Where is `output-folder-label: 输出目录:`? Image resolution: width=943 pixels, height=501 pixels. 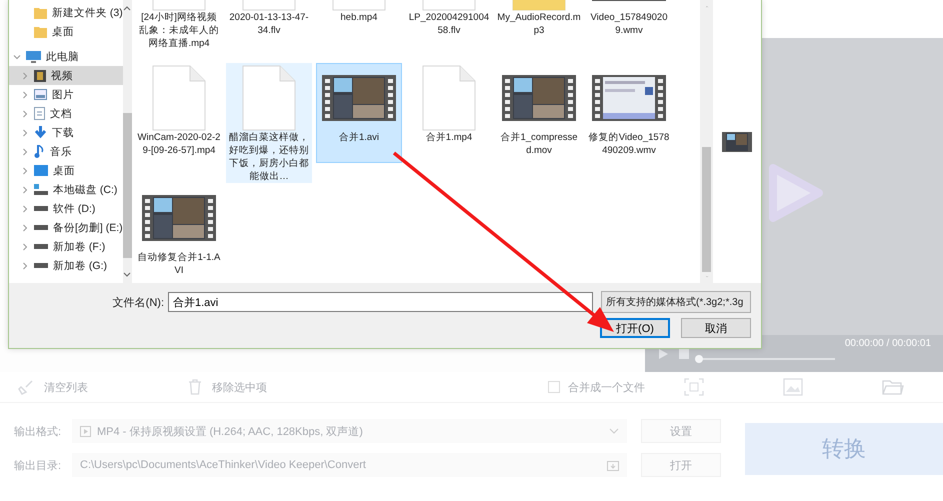 output-folder-label: 输出目录: is located at coordinates (38, 465).